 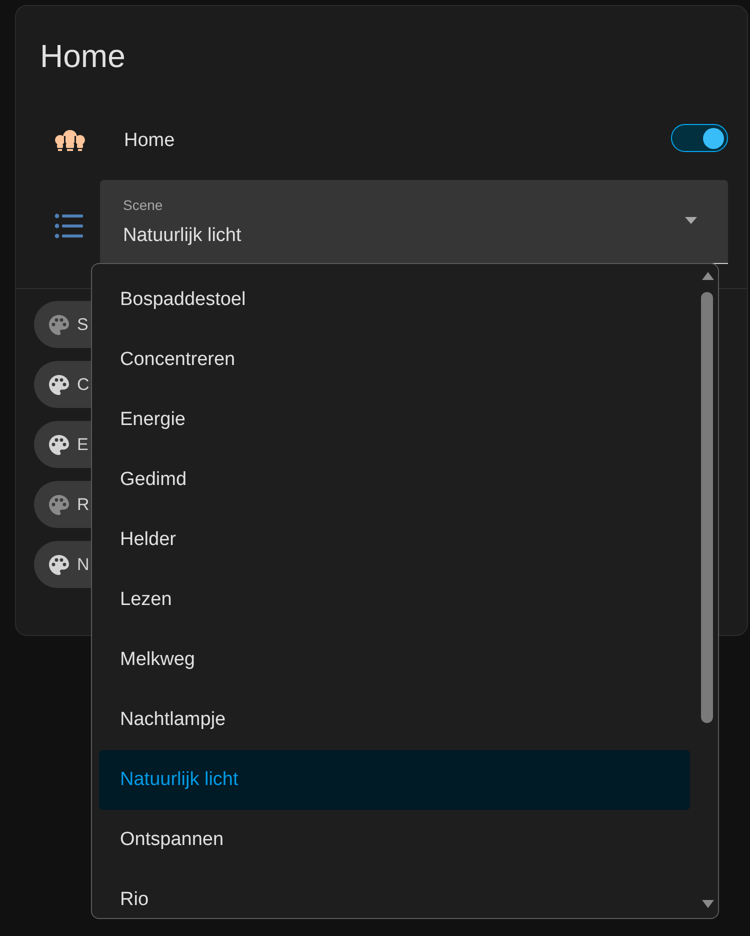 I want to click on card-title: Home, so click(x=83, y=56).